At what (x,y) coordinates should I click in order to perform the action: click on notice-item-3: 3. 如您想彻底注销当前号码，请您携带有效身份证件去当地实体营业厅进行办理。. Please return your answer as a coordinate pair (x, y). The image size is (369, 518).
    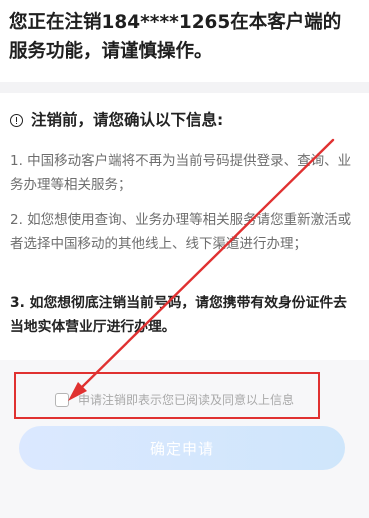
    Looking at the image, I should click on (178, 315).